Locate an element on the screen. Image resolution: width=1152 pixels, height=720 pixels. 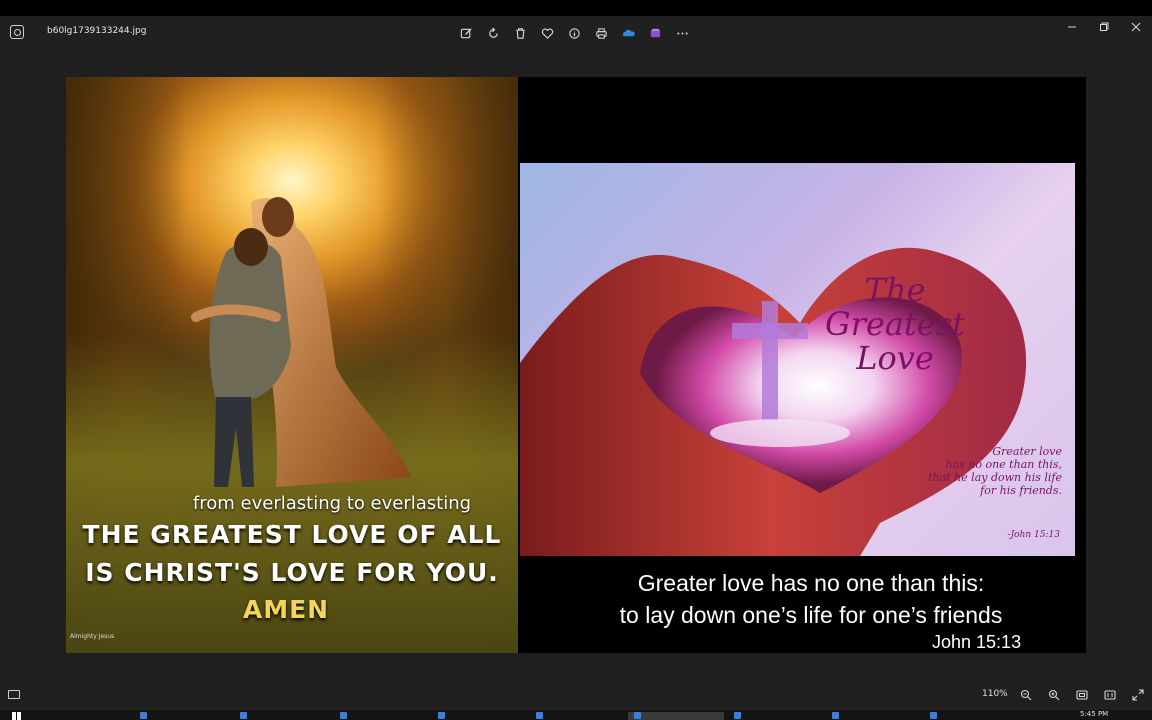
zoom-level: 110% is located at coordinates (995, 694).